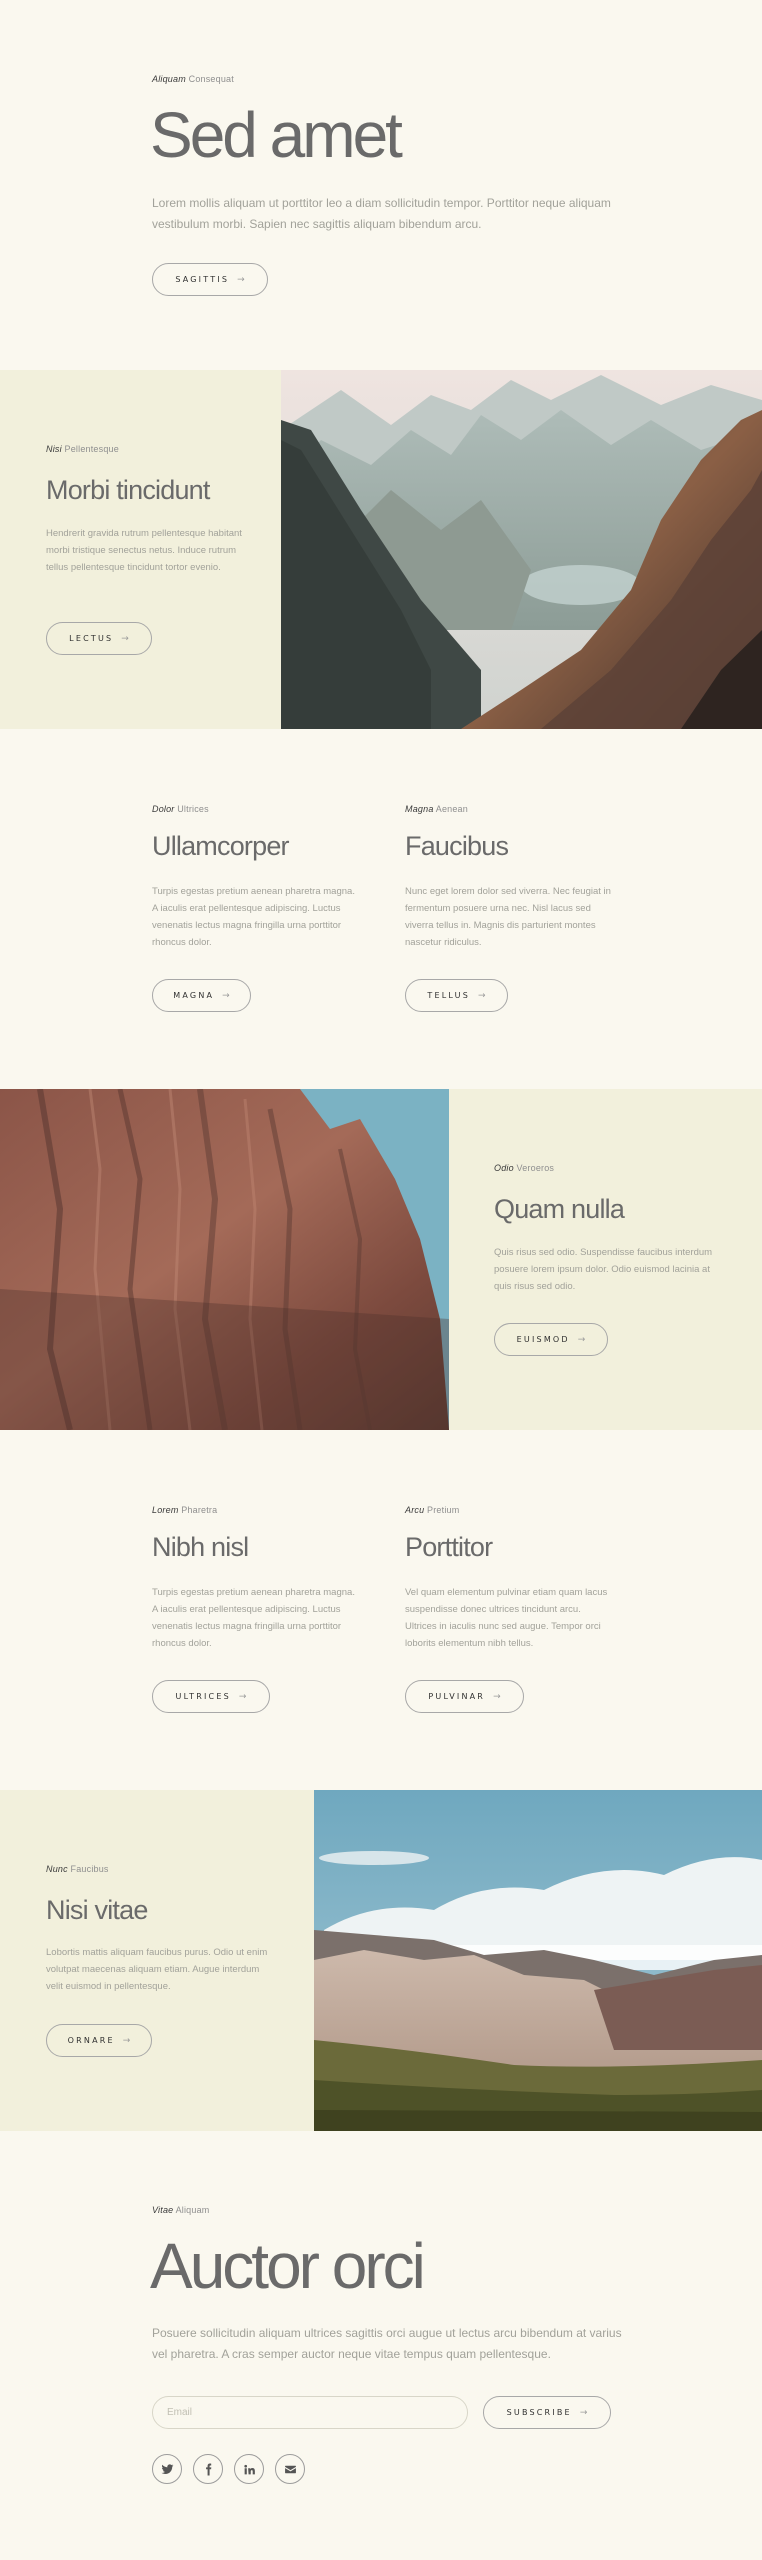 This screenshot has height=2560, width=762. Describe the element at coordinates (163, 2210) in the screenshot. I see `signup-eyebrow-emphasis: Vitae` at that location.